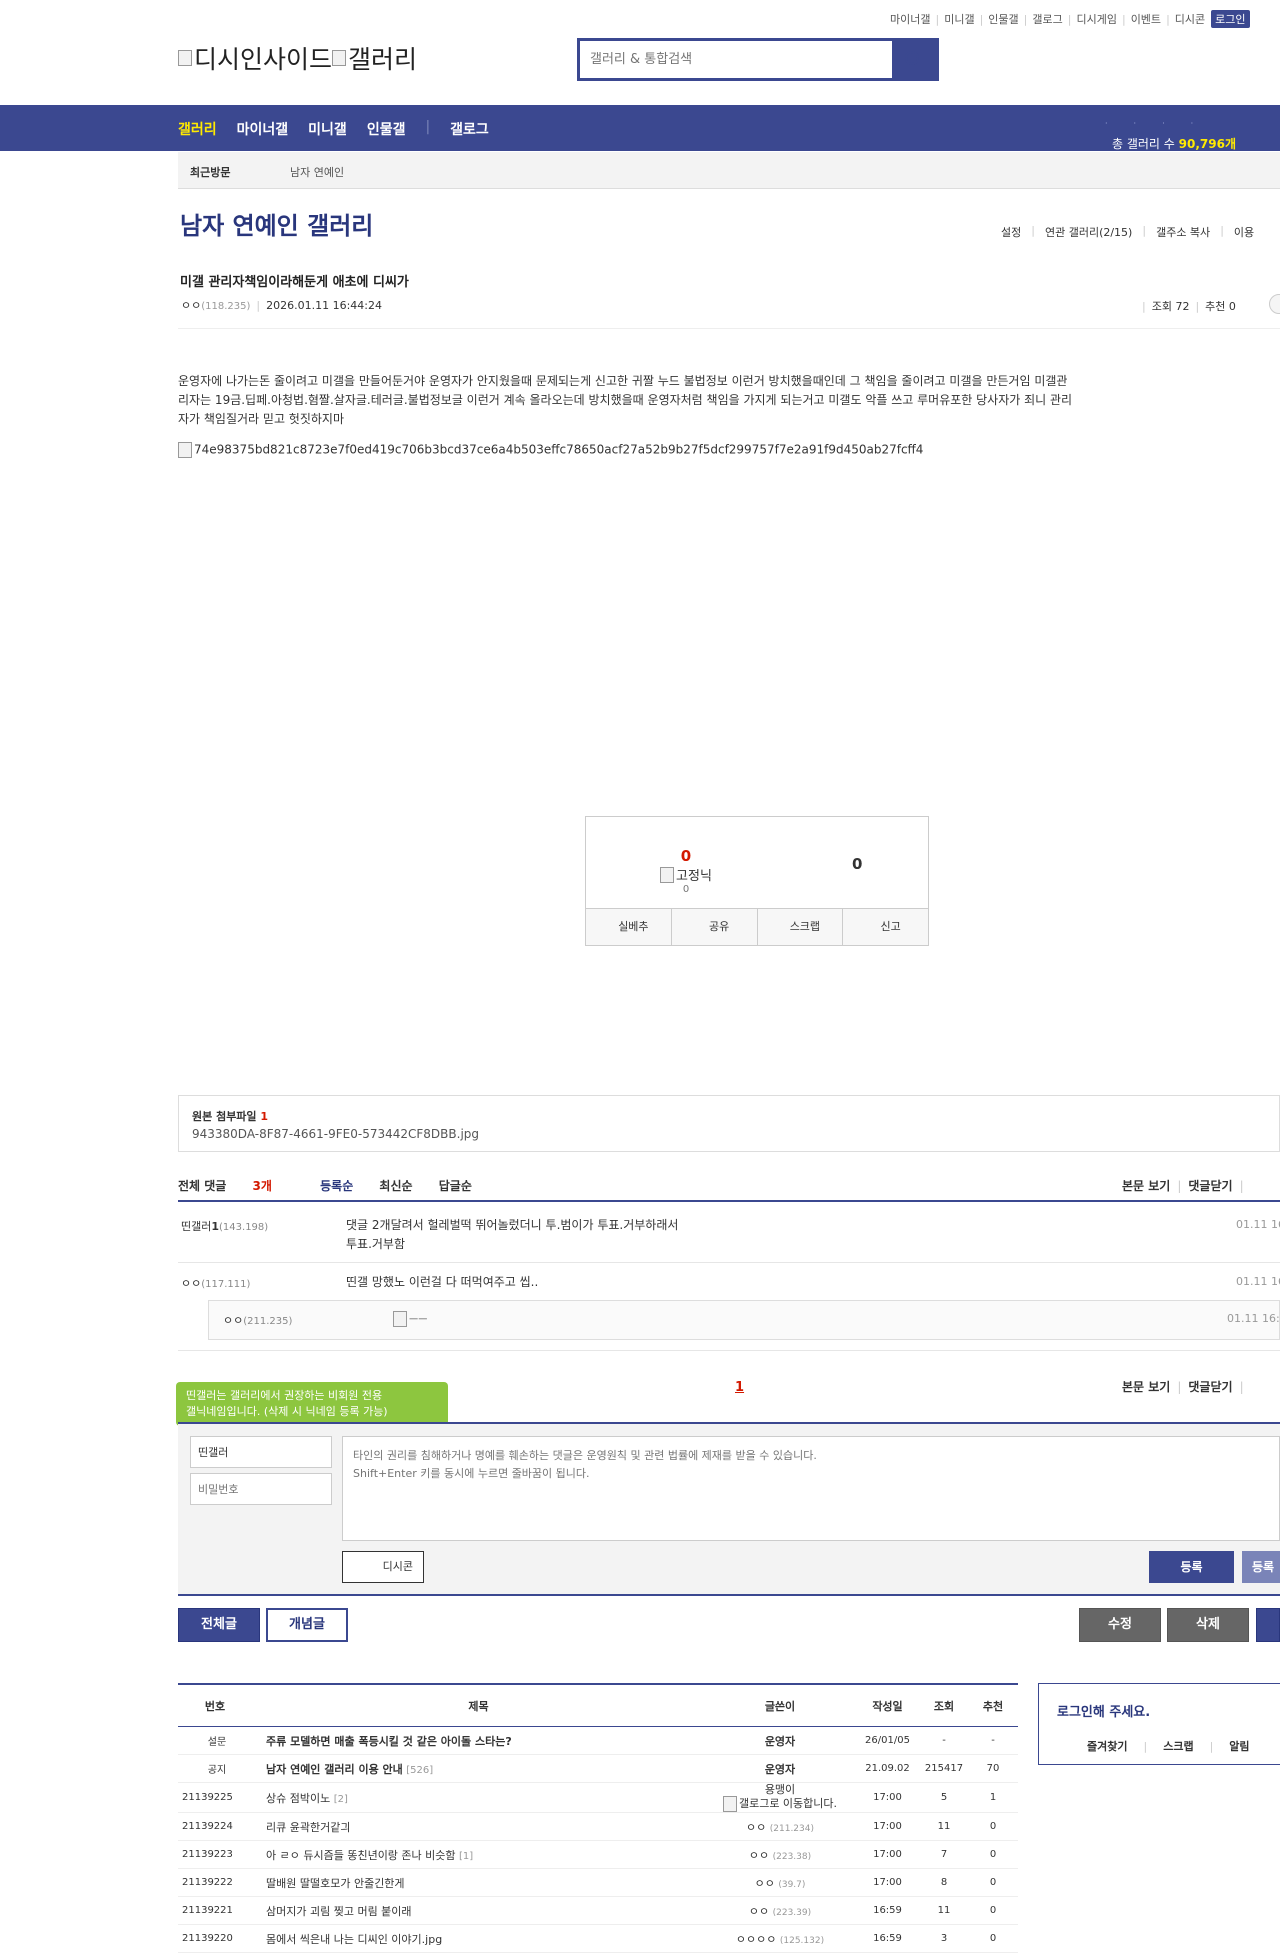 The image size is (1280, 1959). I want to click on nav-person: 인물갤, so click(386, 129).